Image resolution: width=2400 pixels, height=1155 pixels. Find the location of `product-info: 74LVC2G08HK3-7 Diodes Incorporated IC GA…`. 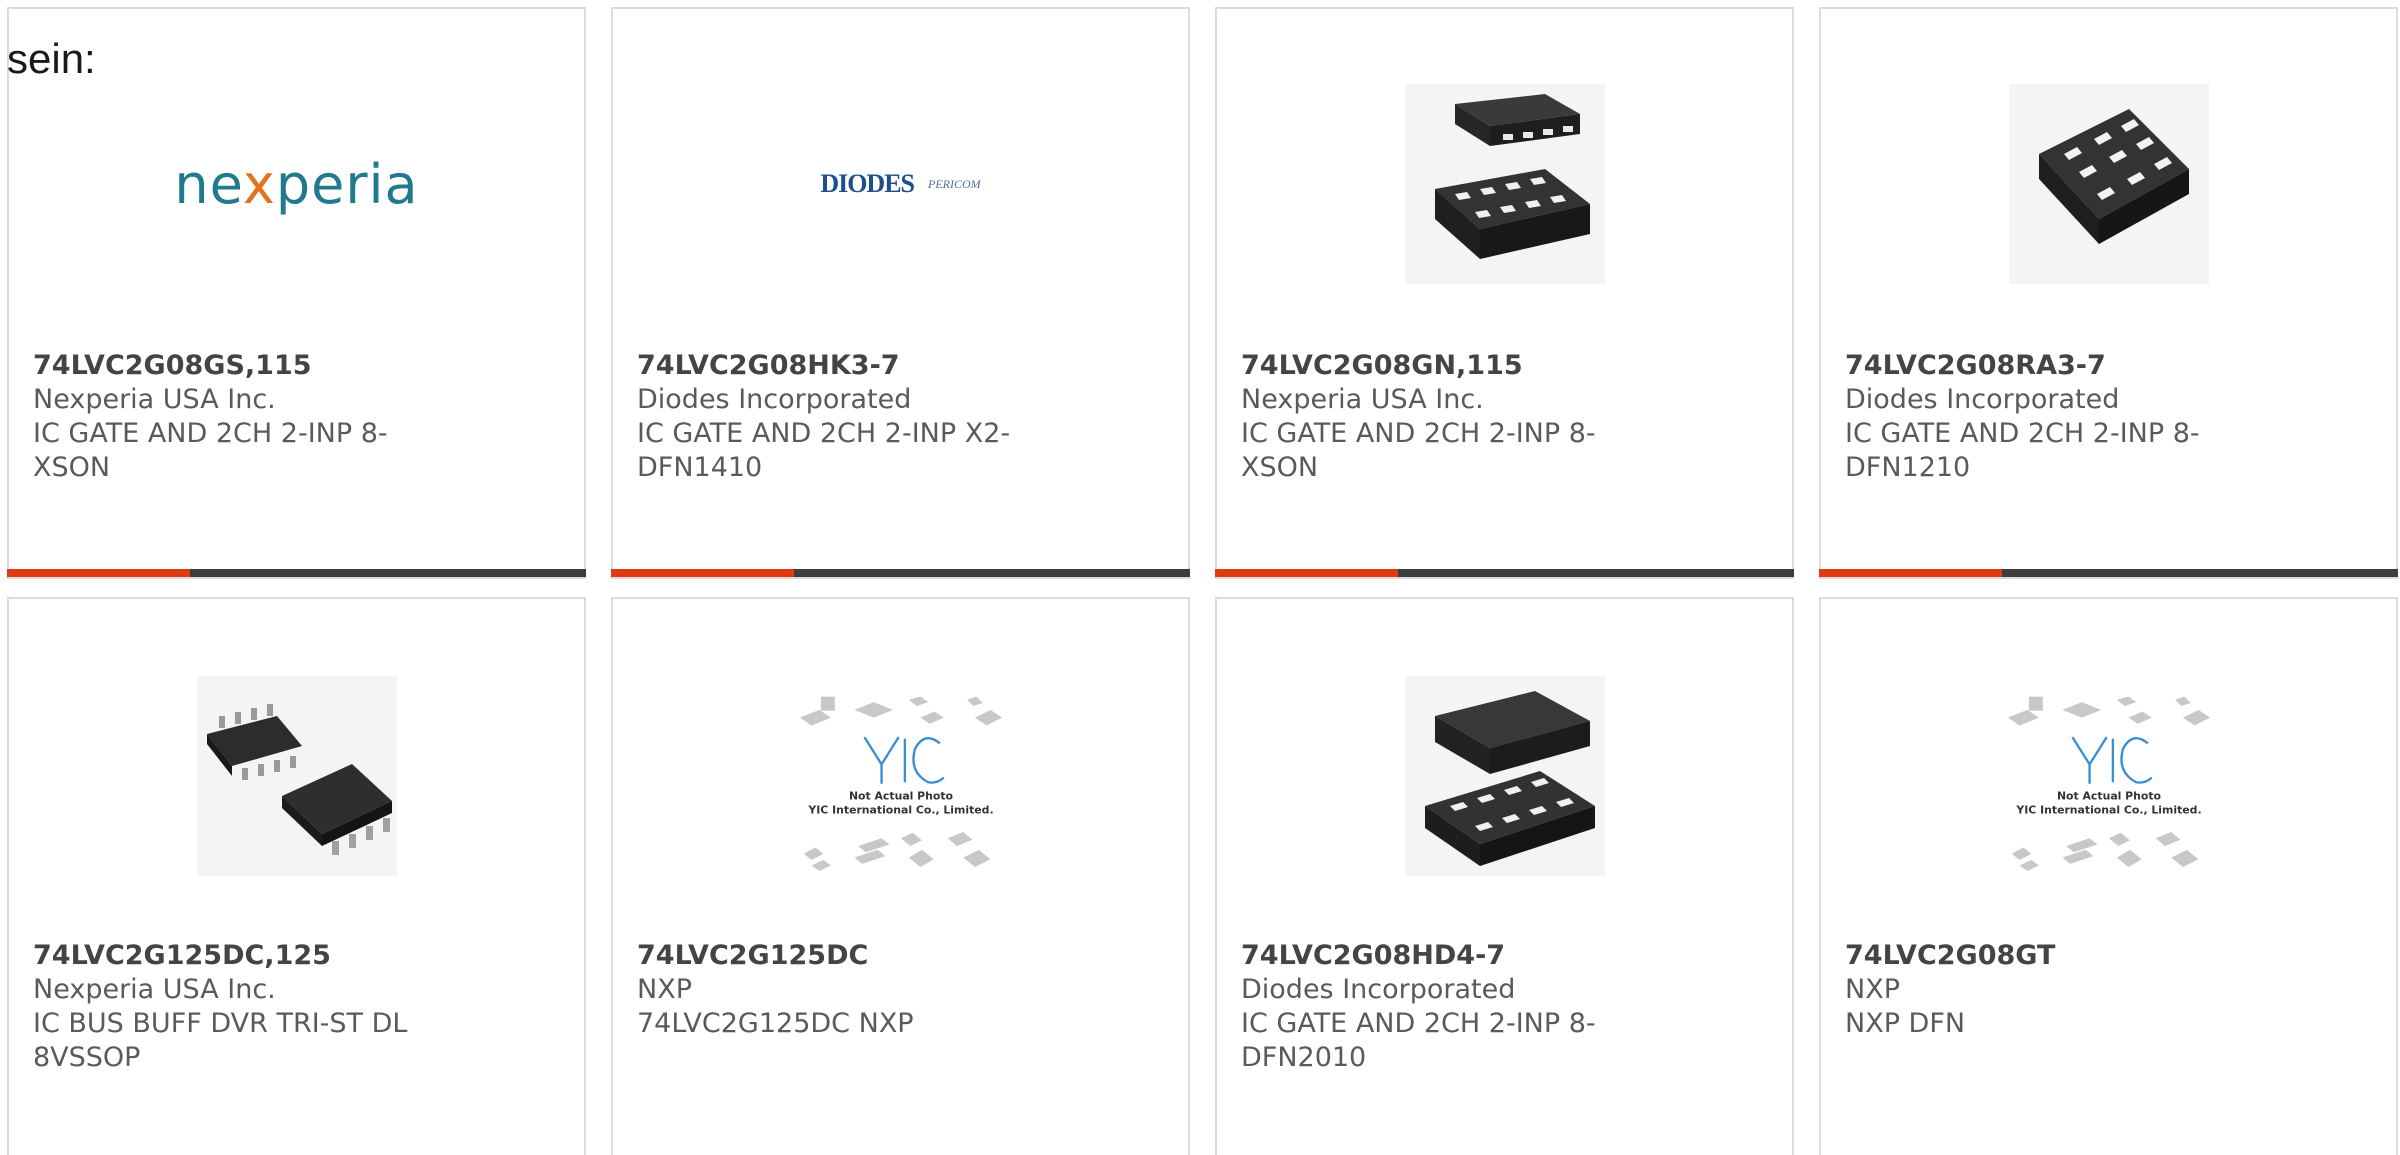

product-info: 74LVC2G08HK3-7 Diodes Incorporated IC GA… is located at coordinates (900, 417).